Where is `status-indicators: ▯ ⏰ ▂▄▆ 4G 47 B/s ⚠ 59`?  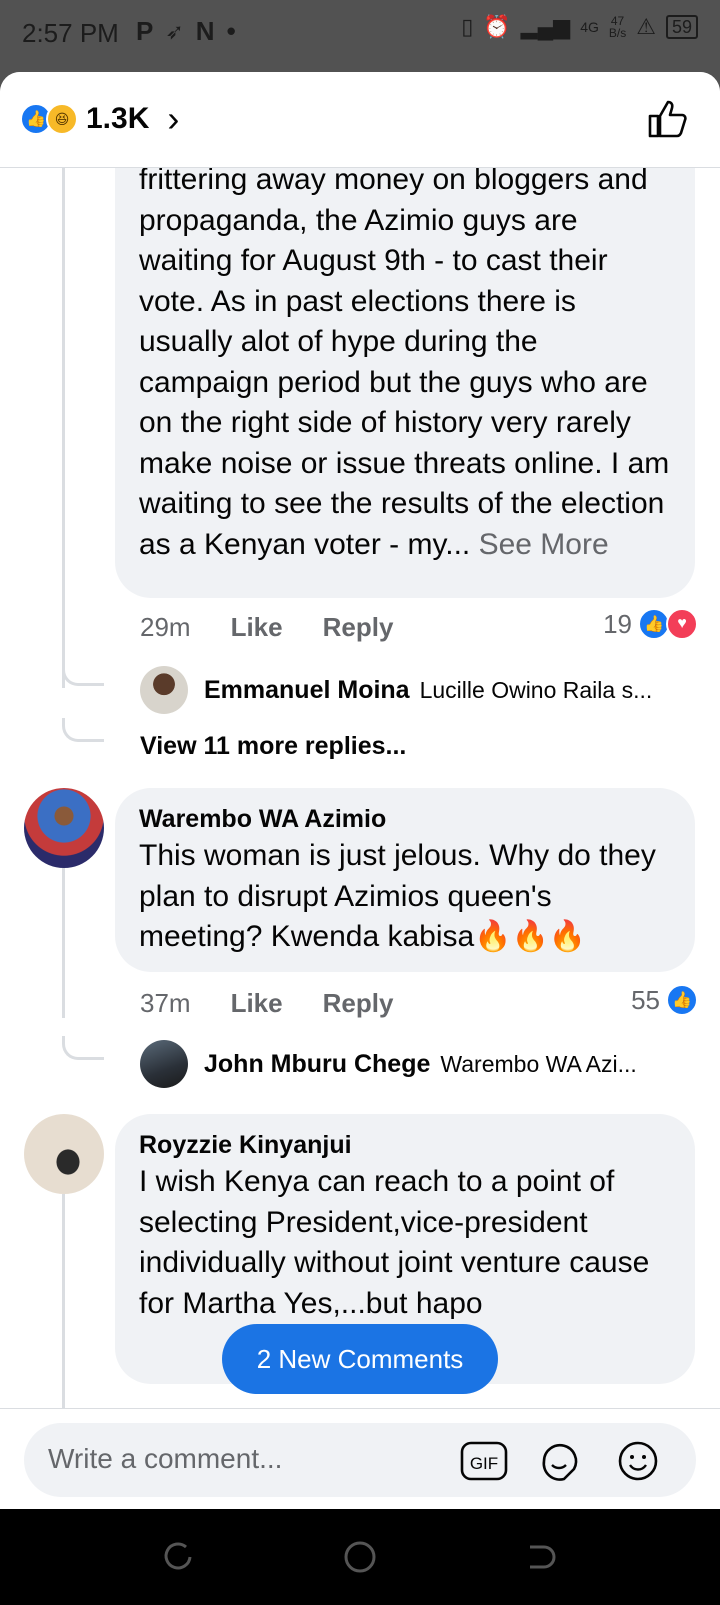 status-indicators: ▯ ⏰ ▂▄▆ 4G 47 B/s ⚠ 59 is located at coordinates (579, 27).